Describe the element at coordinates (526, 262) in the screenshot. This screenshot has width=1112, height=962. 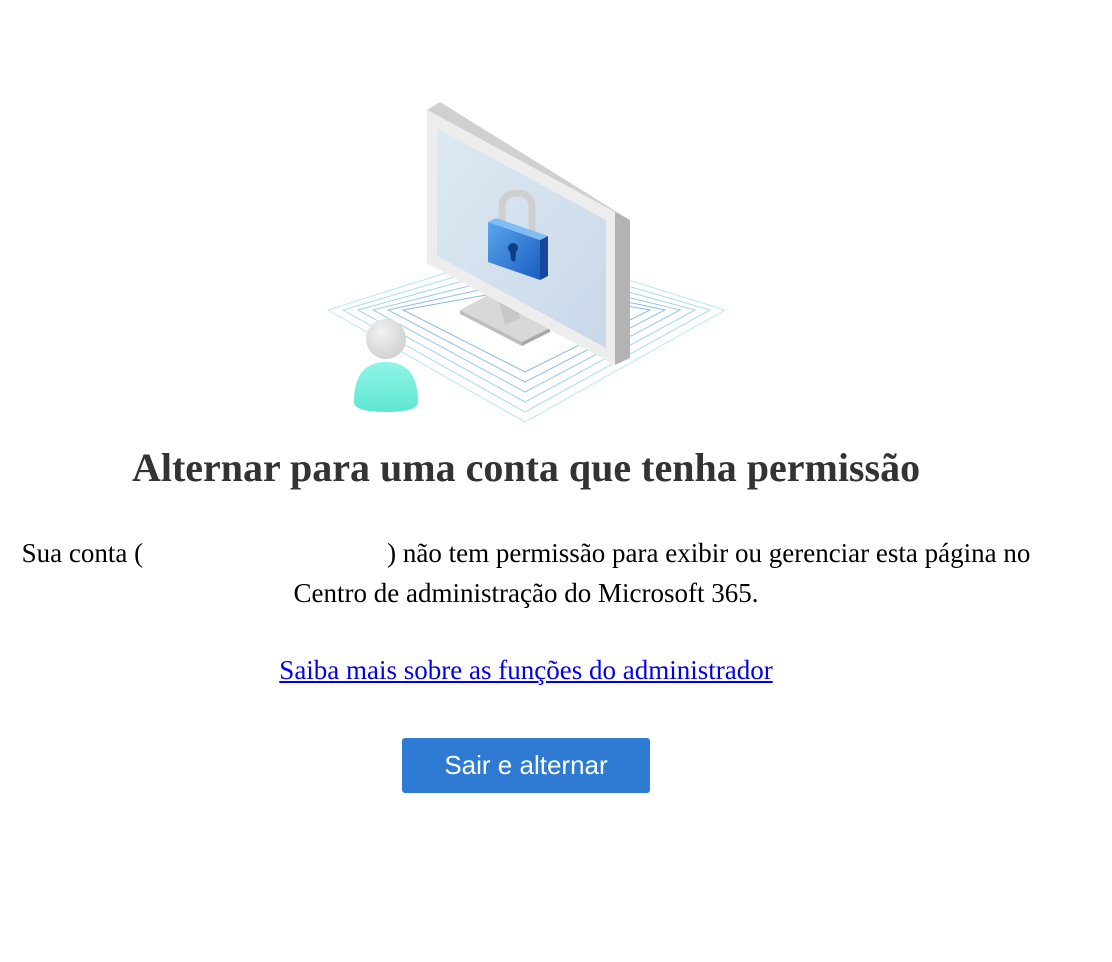
I see `locked-computer-illustration` at that location.